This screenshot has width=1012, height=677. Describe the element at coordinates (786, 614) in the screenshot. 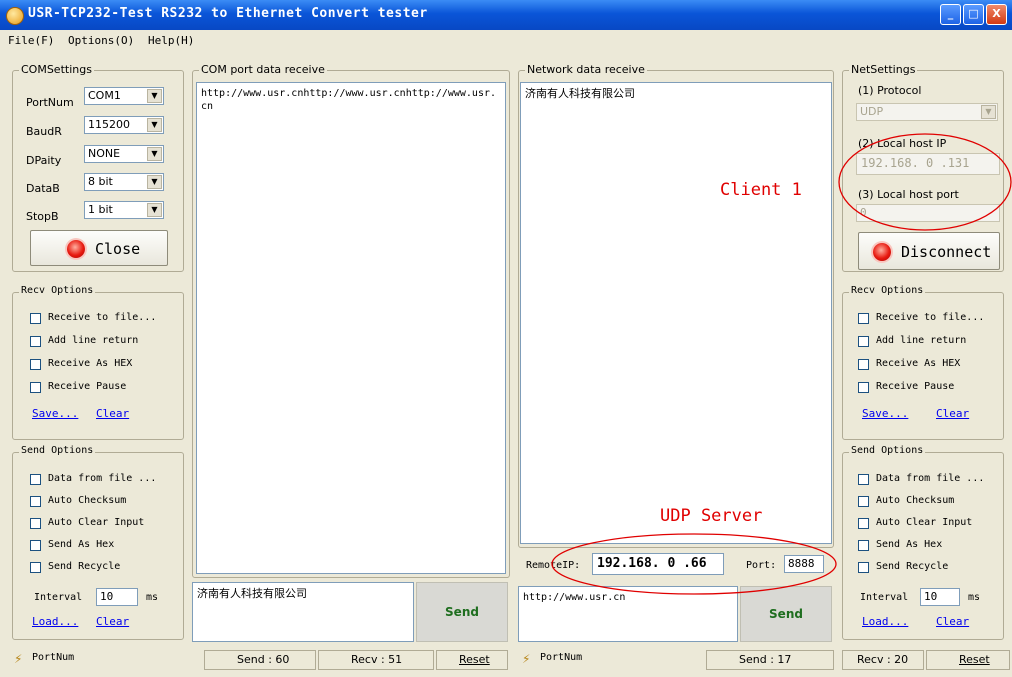

I see `net-send-button: Send` at that location.